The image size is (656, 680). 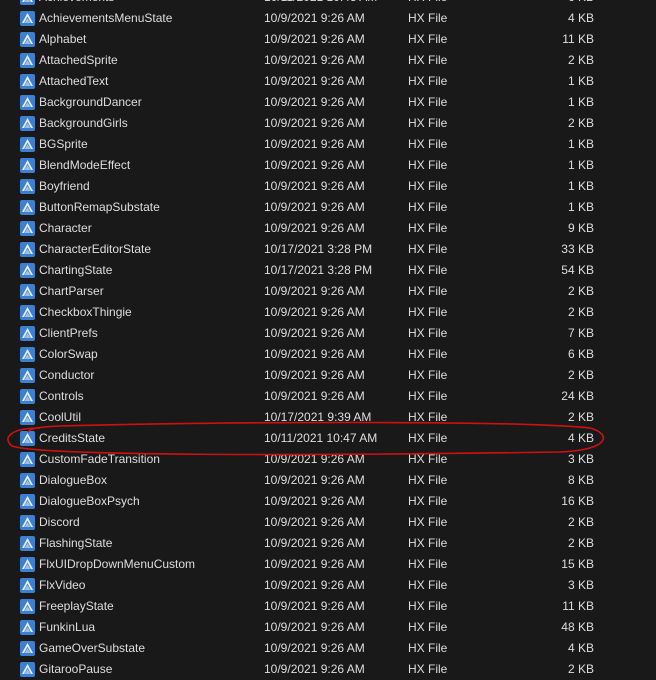 I want to click on file-row: GitarooPause 10/9/2021 9:26 AM HX File 2 KB, so click(x=328, y=669).